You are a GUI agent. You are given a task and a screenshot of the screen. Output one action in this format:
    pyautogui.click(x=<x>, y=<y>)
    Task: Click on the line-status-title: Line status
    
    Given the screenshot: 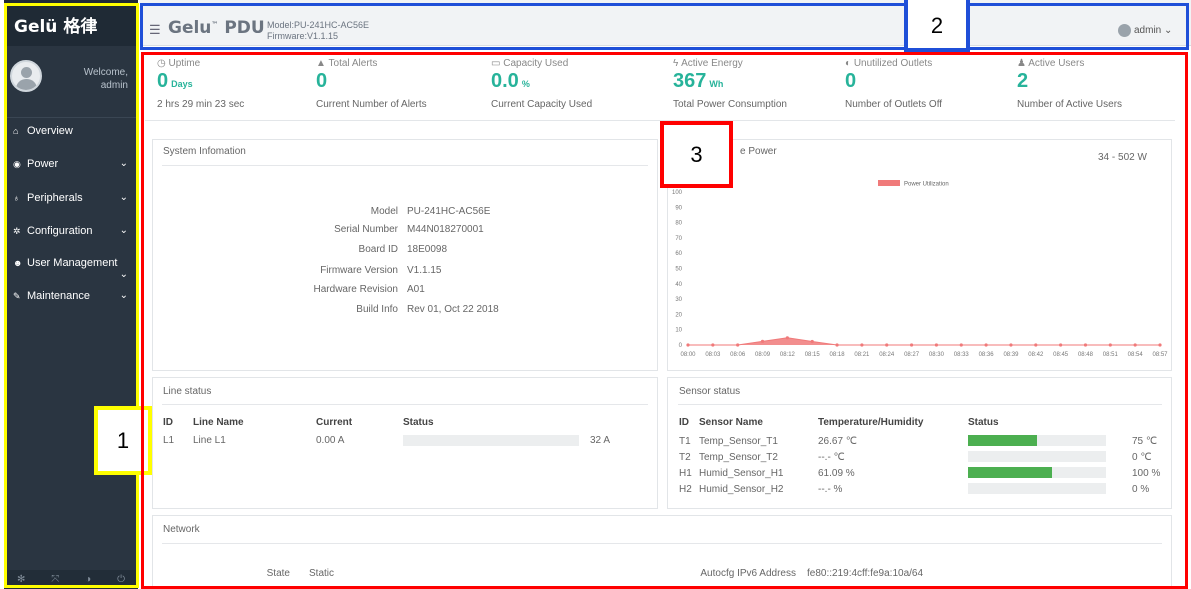 What is the action you would take?
    pyautogui.click(x=187, y=391)
    